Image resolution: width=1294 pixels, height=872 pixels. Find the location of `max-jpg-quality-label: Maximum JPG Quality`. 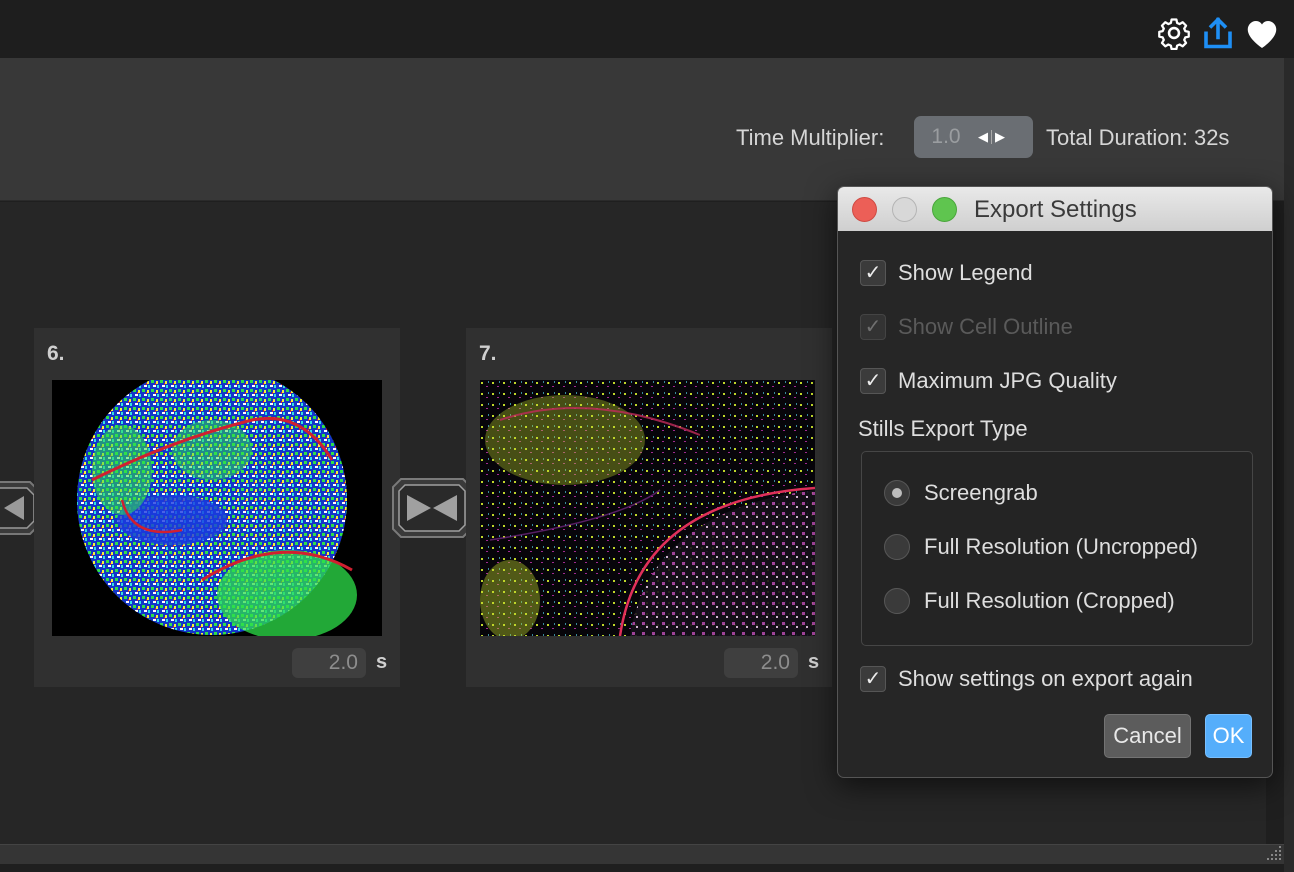

max-jpg-quality-label: Maximum JPG Quality is located at coordinates (1007, 380).